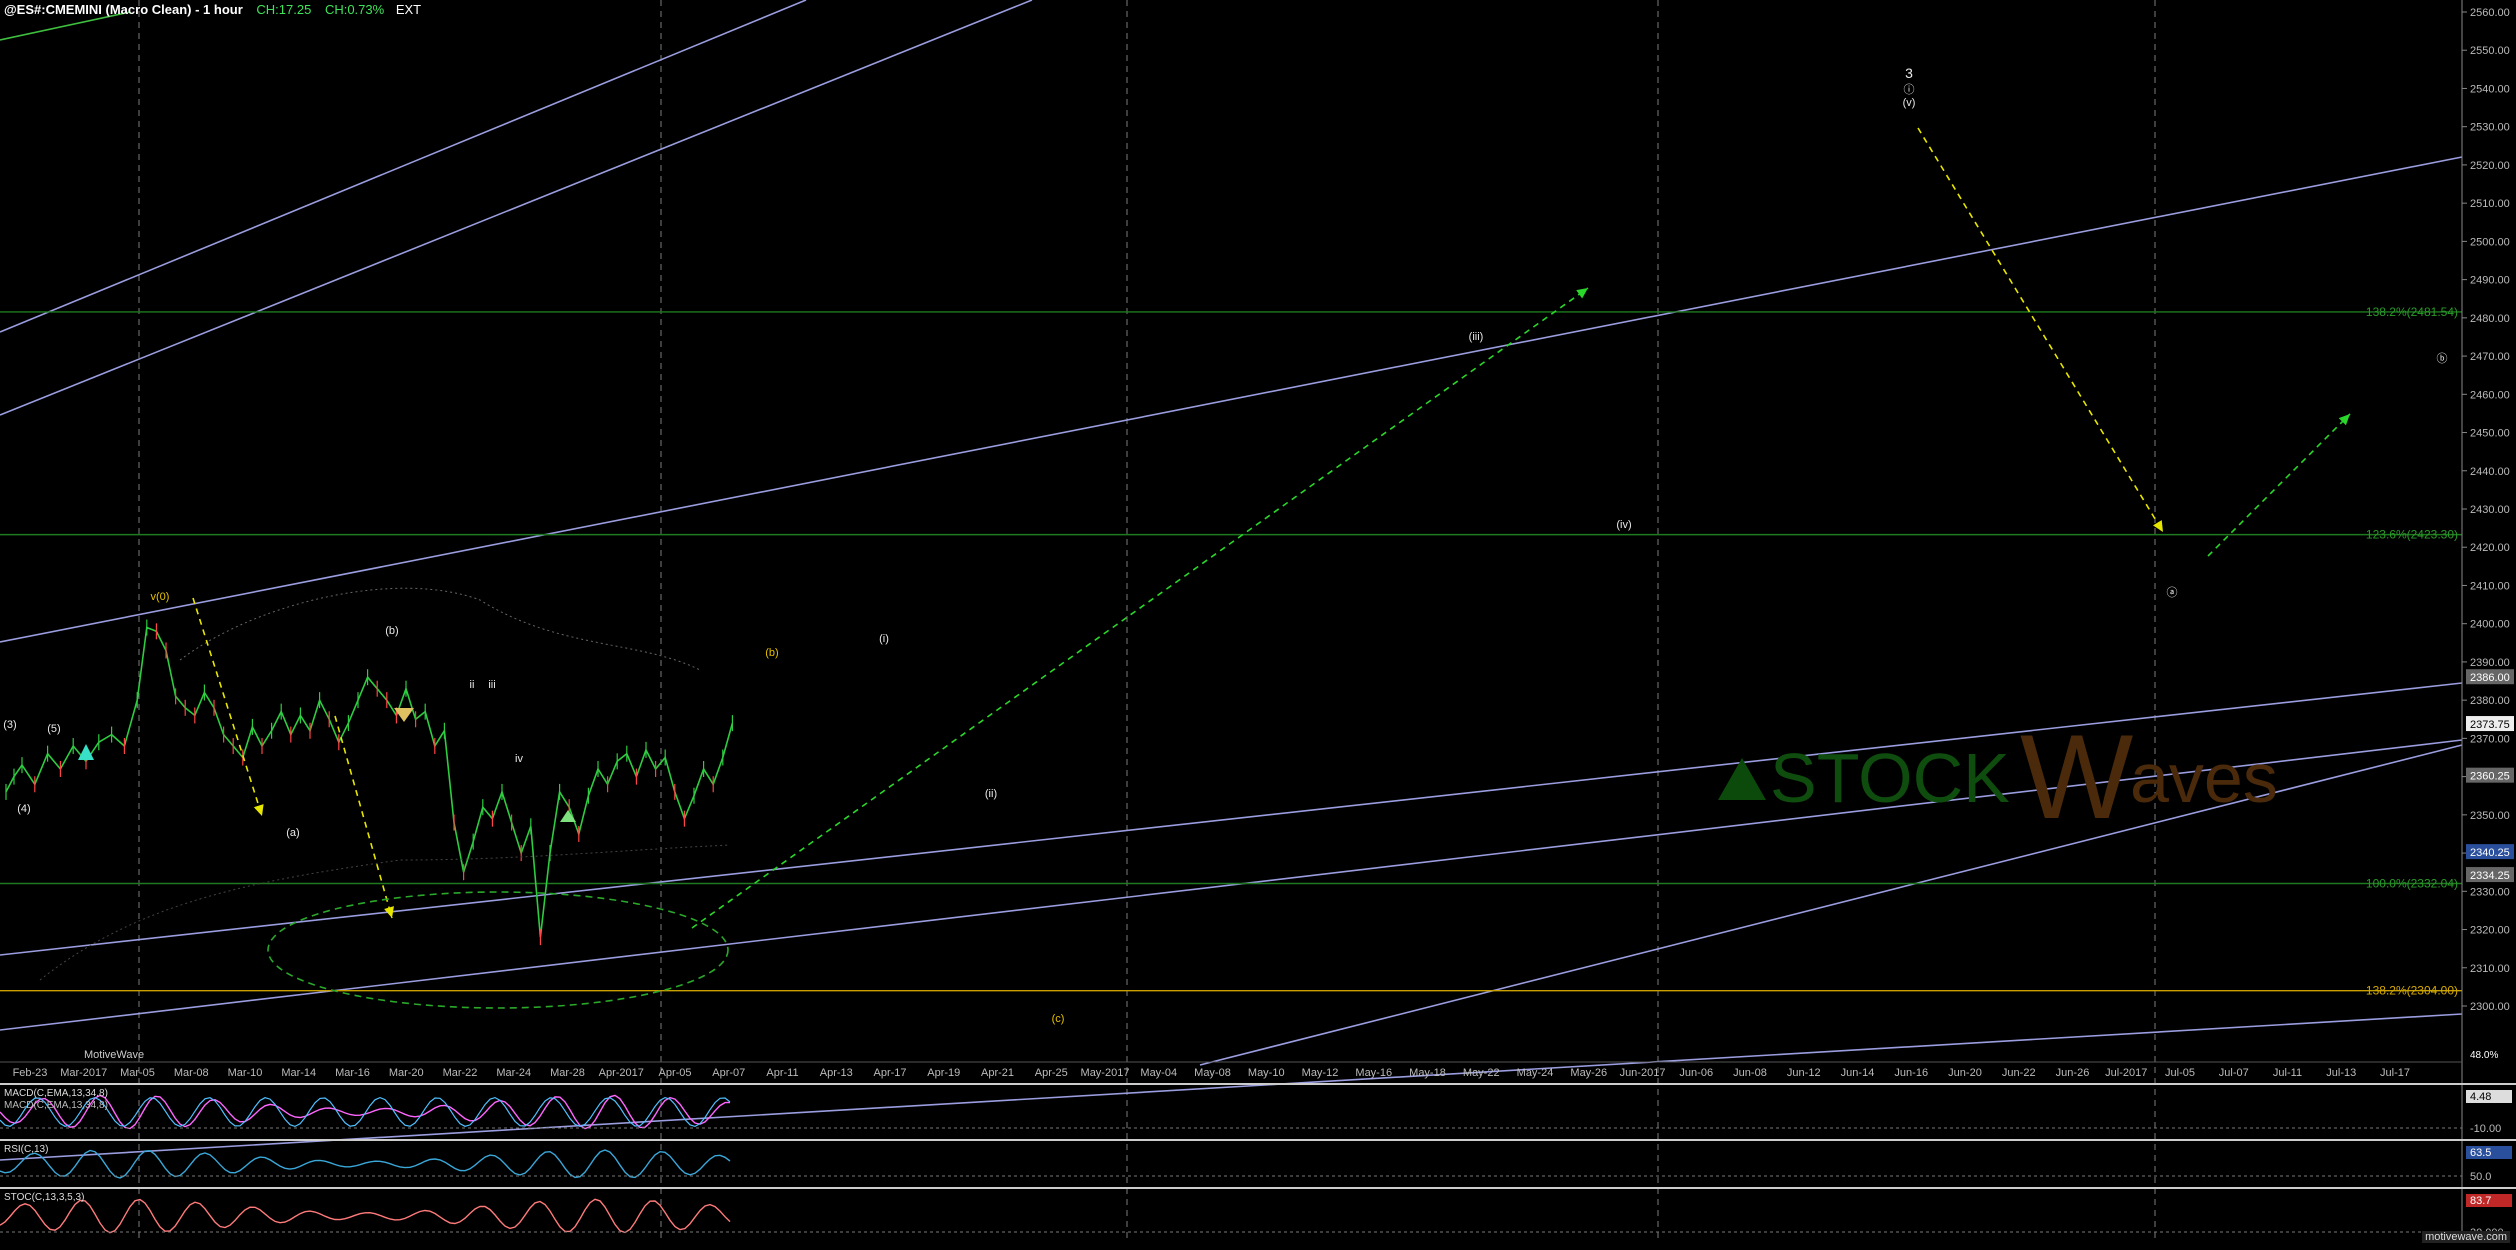  I want to click on change-percent: CH:0.73%, so click(354, 9).